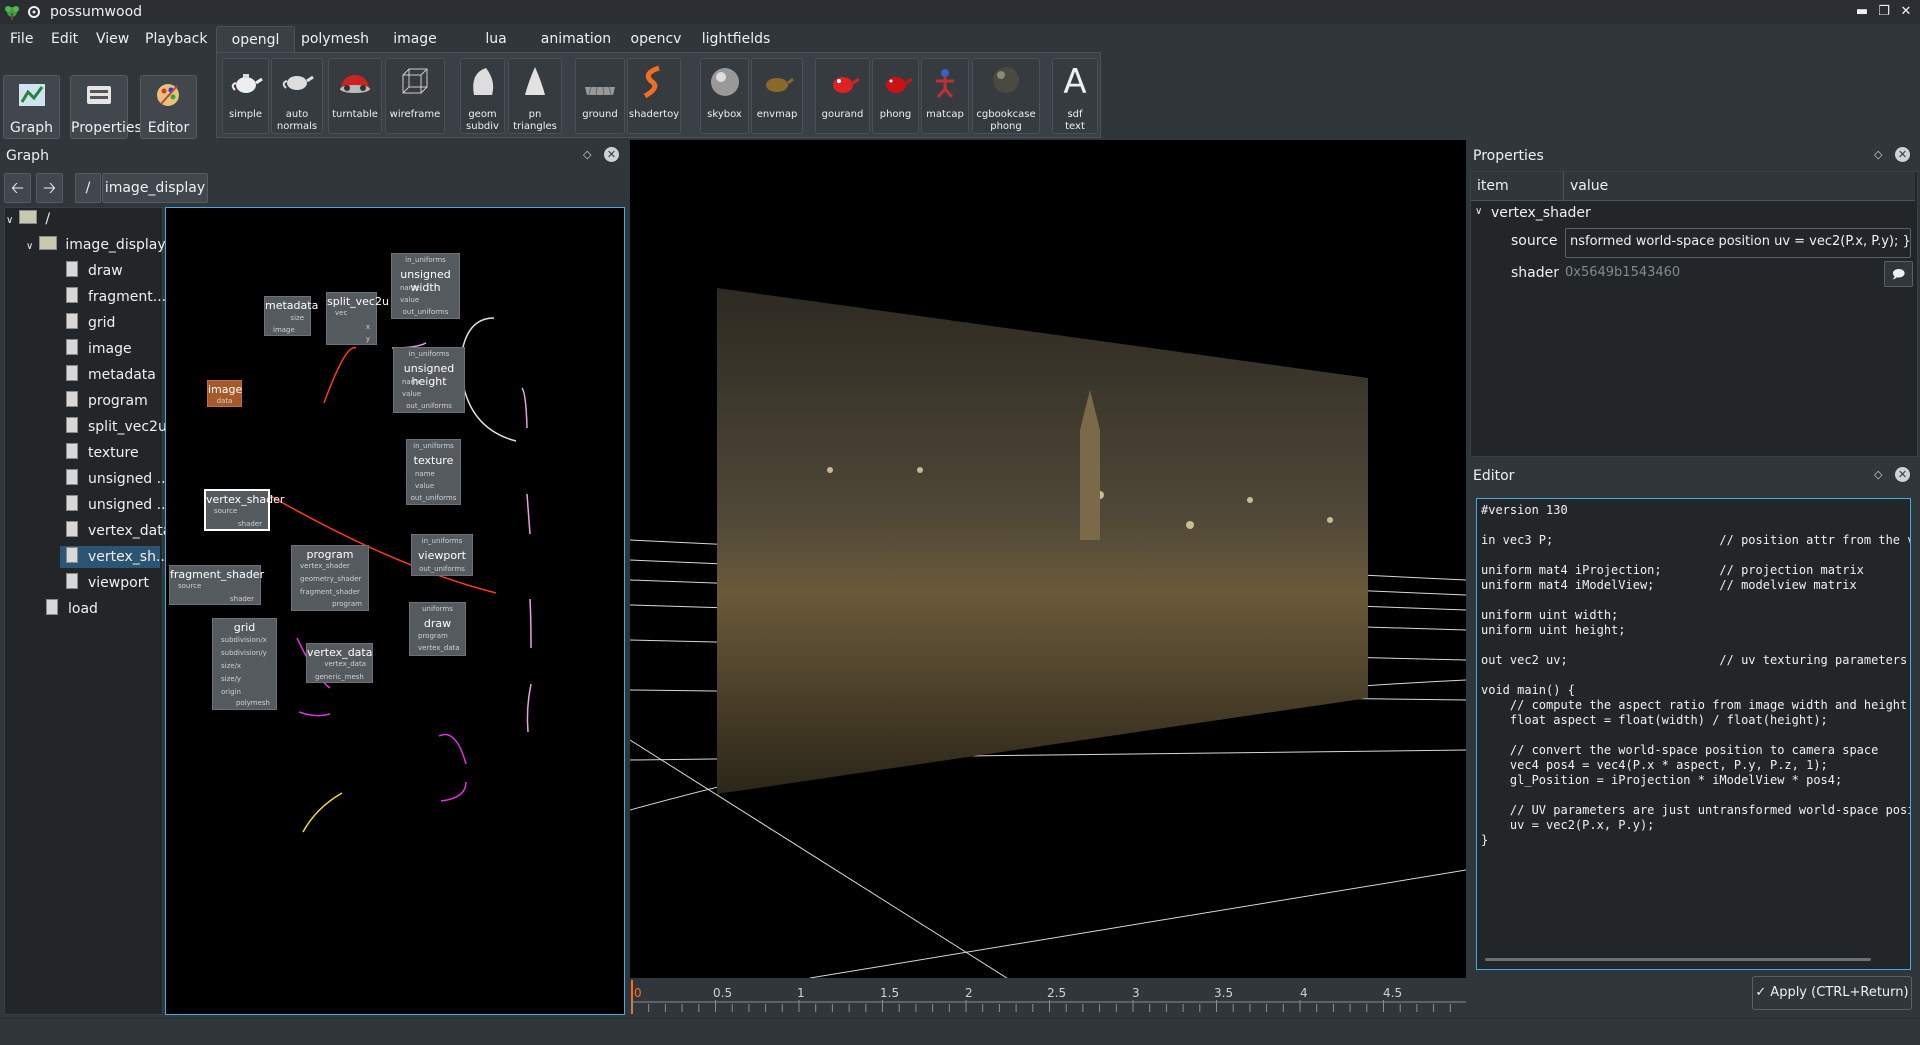 This screenshot has height=1045, width=1920. What do you see at coordinates (1898, 274) in the screenshot?
I see `open-editor-button: 🗩` at bounding box center [1898, 274].